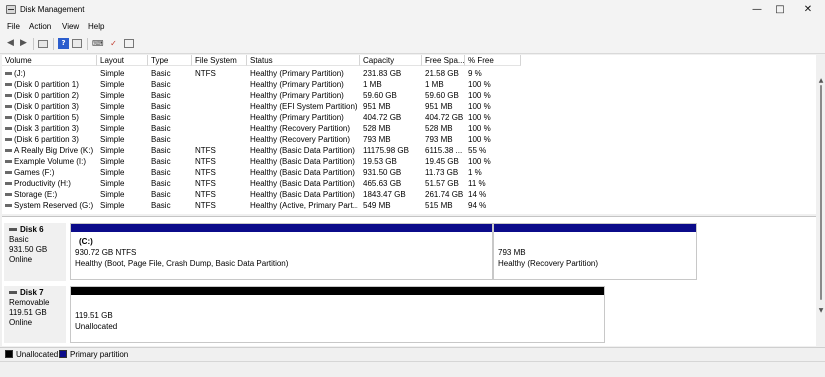 Image resolution: width=825 pixels, height=377 pixels. I want to click on scroll-thumb, so click(821, 192).